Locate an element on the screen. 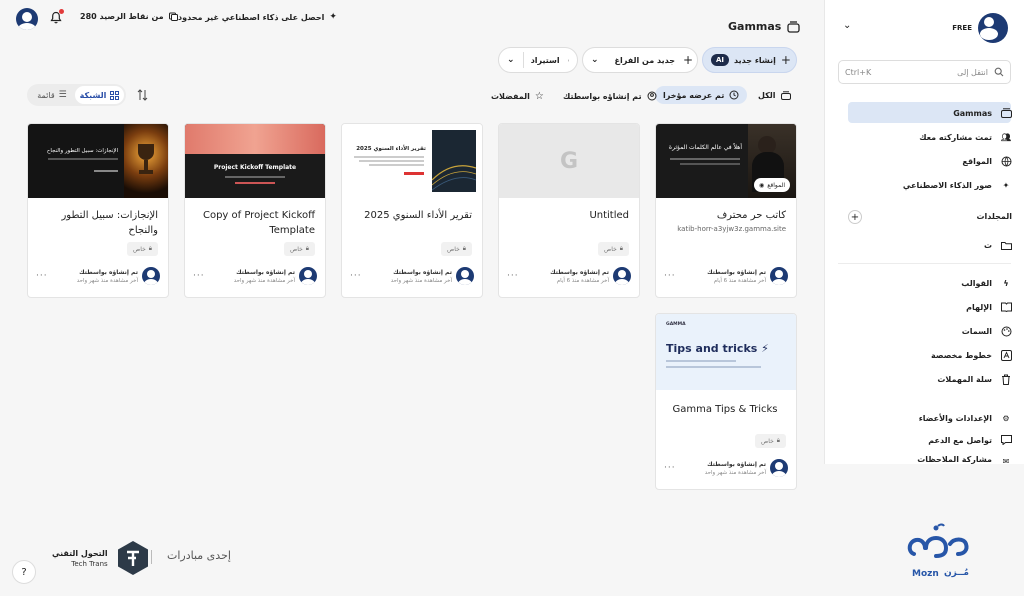  org-name-en: Tech Trans is located at coordinates (89, 563).